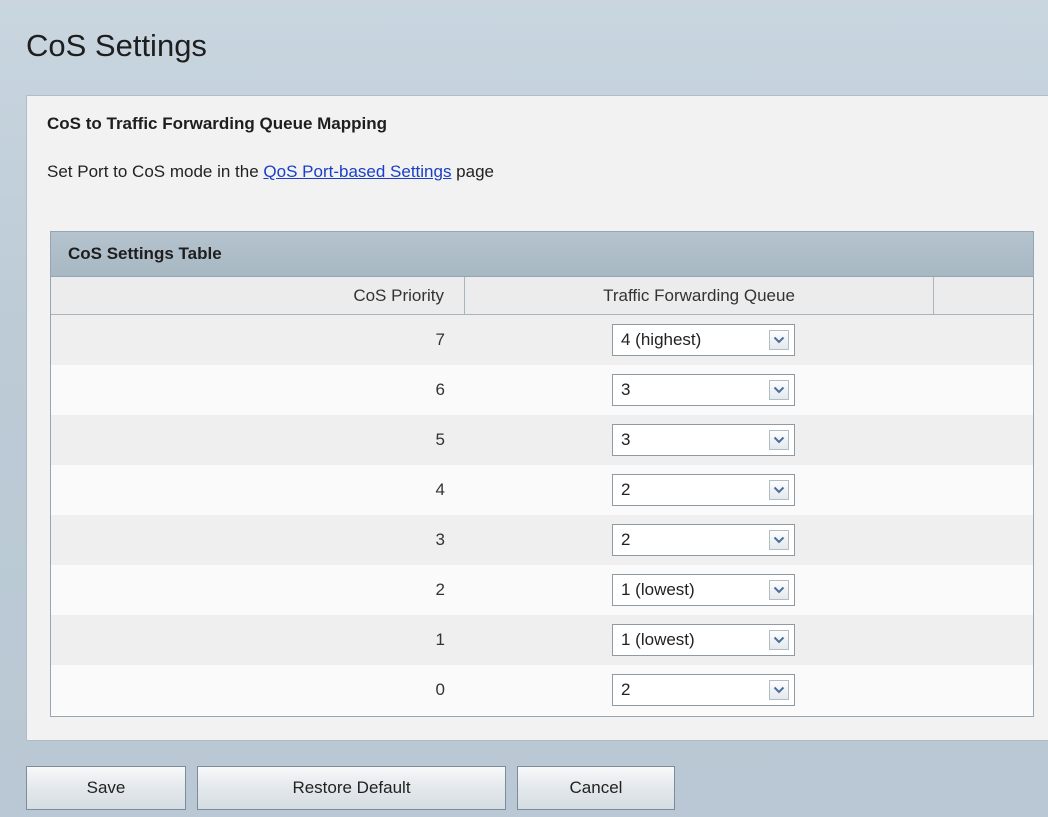 Image resolution: width=1048 pixels, height=817 pixels. I want to click on table-caption: CoS Settings Table, so click(542, 254).